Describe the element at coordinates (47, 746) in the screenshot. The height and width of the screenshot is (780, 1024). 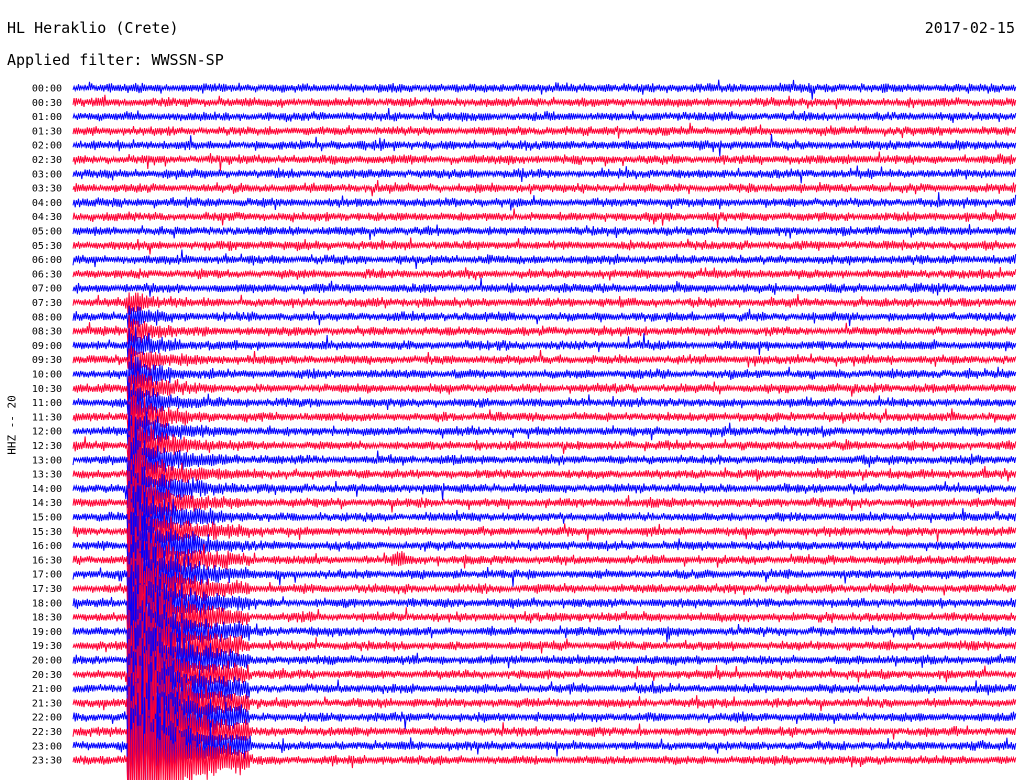
I see `row-time-label: 23:00` at that location.